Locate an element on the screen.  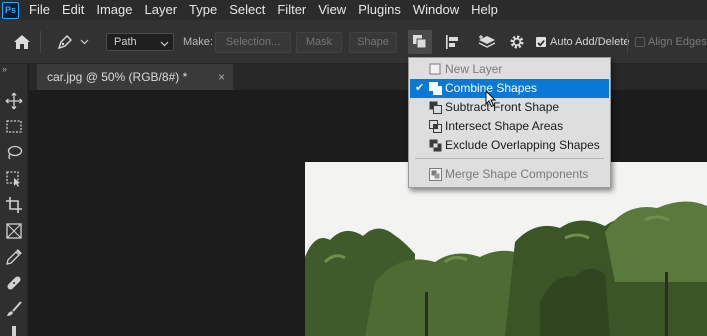
pen-tool-icon is located at coordinates (65, 42).